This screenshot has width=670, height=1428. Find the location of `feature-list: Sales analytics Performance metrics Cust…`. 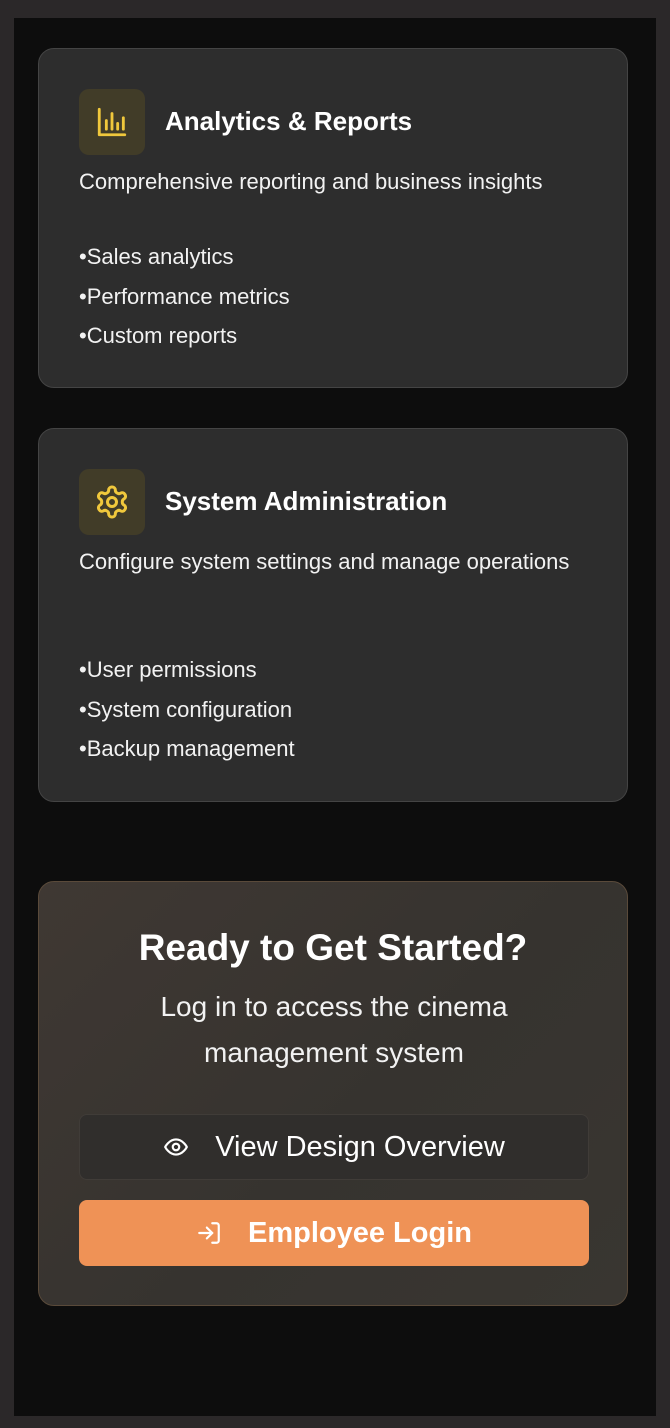

feature-list: Sales analytics Performance metrics Cust… is located at coordinates (184, 296).